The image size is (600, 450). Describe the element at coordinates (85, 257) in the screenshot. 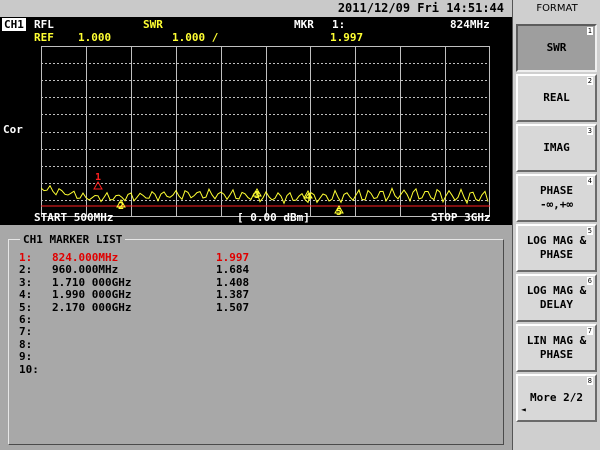

I see `marker-frequency-cell: 824.000MHz` at that location.